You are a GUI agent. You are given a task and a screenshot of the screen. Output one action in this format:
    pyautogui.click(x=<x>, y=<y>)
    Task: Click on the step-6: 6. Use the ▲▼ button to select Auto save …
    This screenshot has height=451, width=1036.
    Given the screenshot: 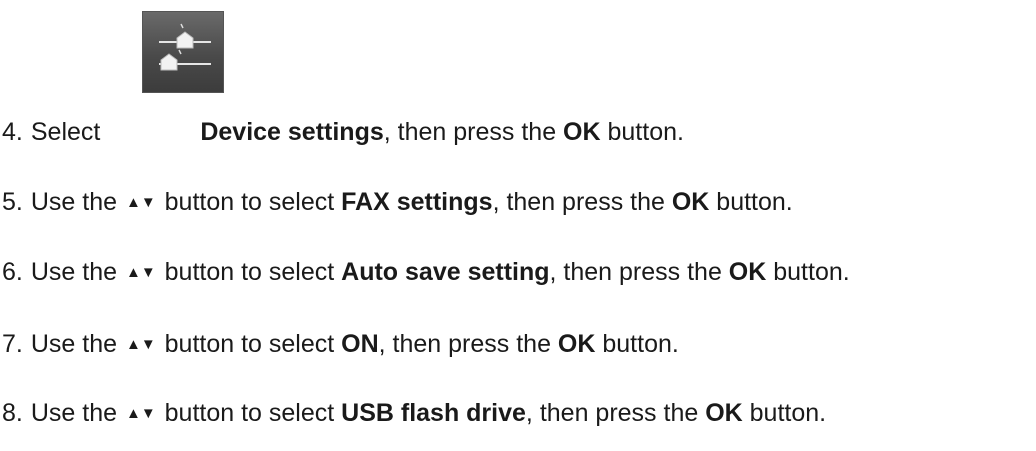 What is the action you would take?
    pyautogui.click(x=426, y=272)
    